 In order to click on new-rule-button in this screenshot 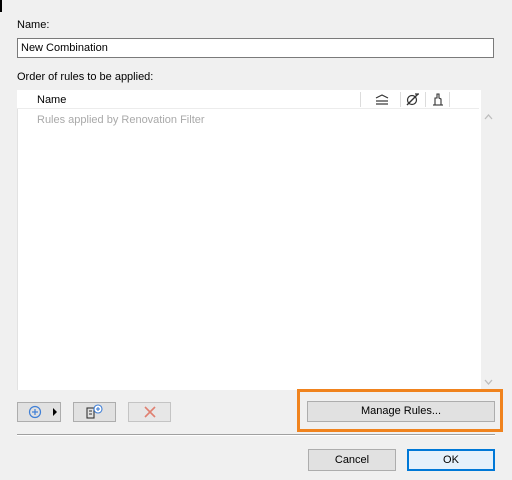, I will do `click(94, 412)`.